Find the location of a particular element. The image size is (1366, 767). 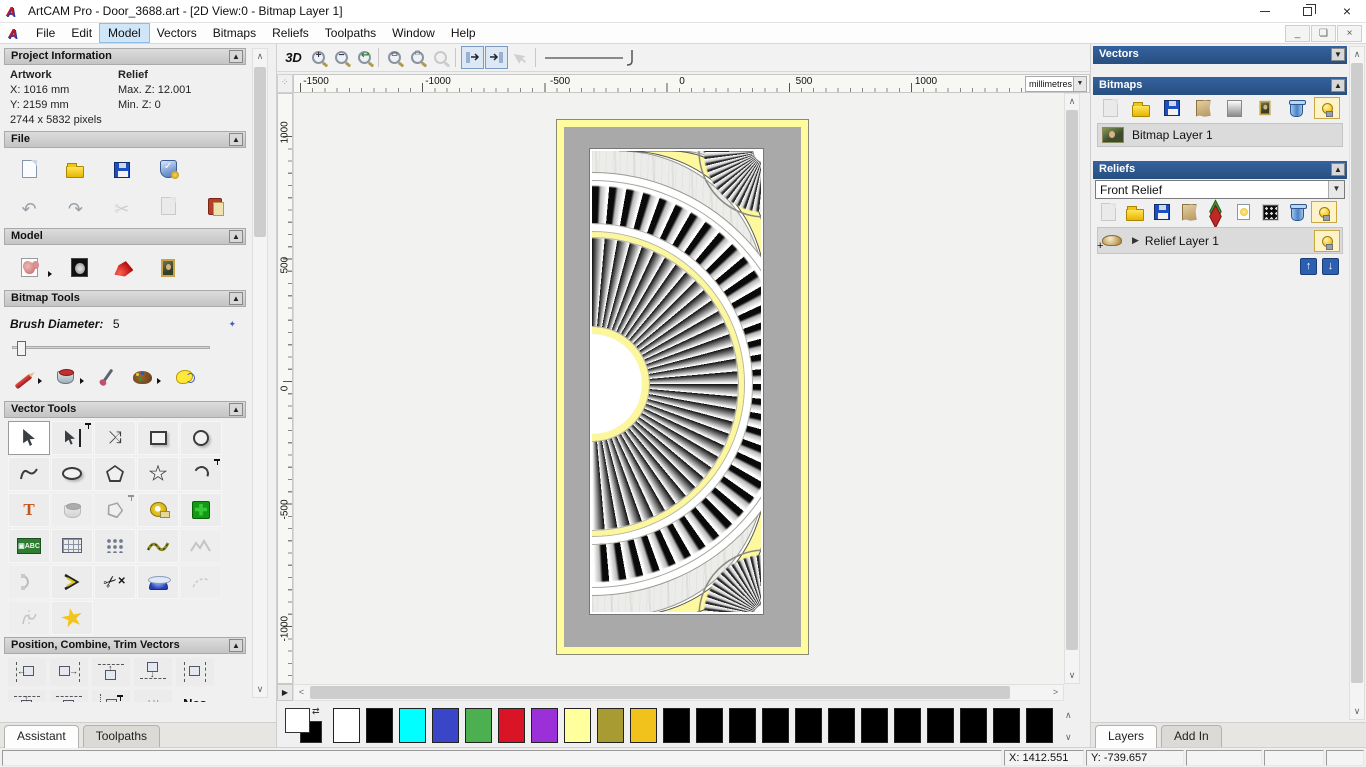

align-center-h-icon: ↑ is located at coordinates (27, 695).